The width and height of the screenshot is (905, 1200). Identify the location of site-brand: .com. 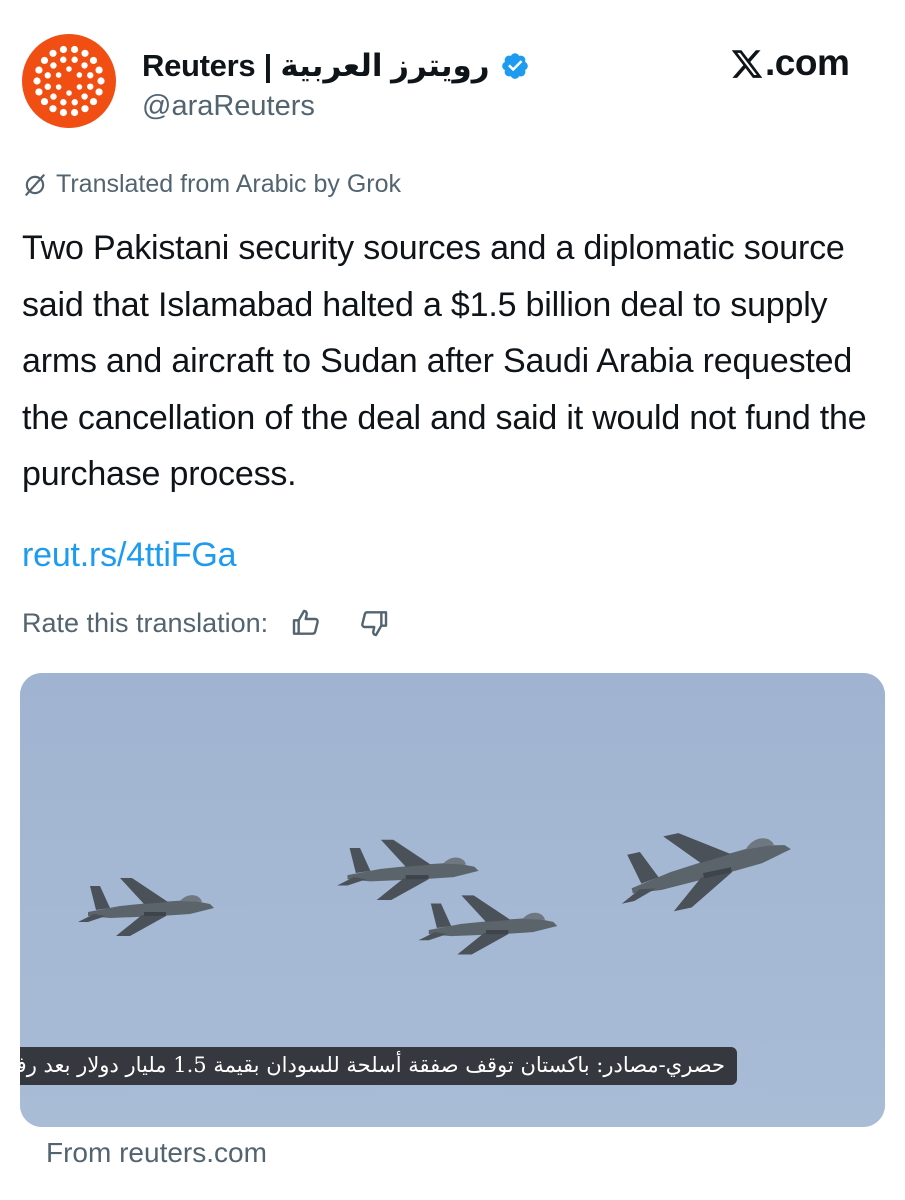
(790, 63).